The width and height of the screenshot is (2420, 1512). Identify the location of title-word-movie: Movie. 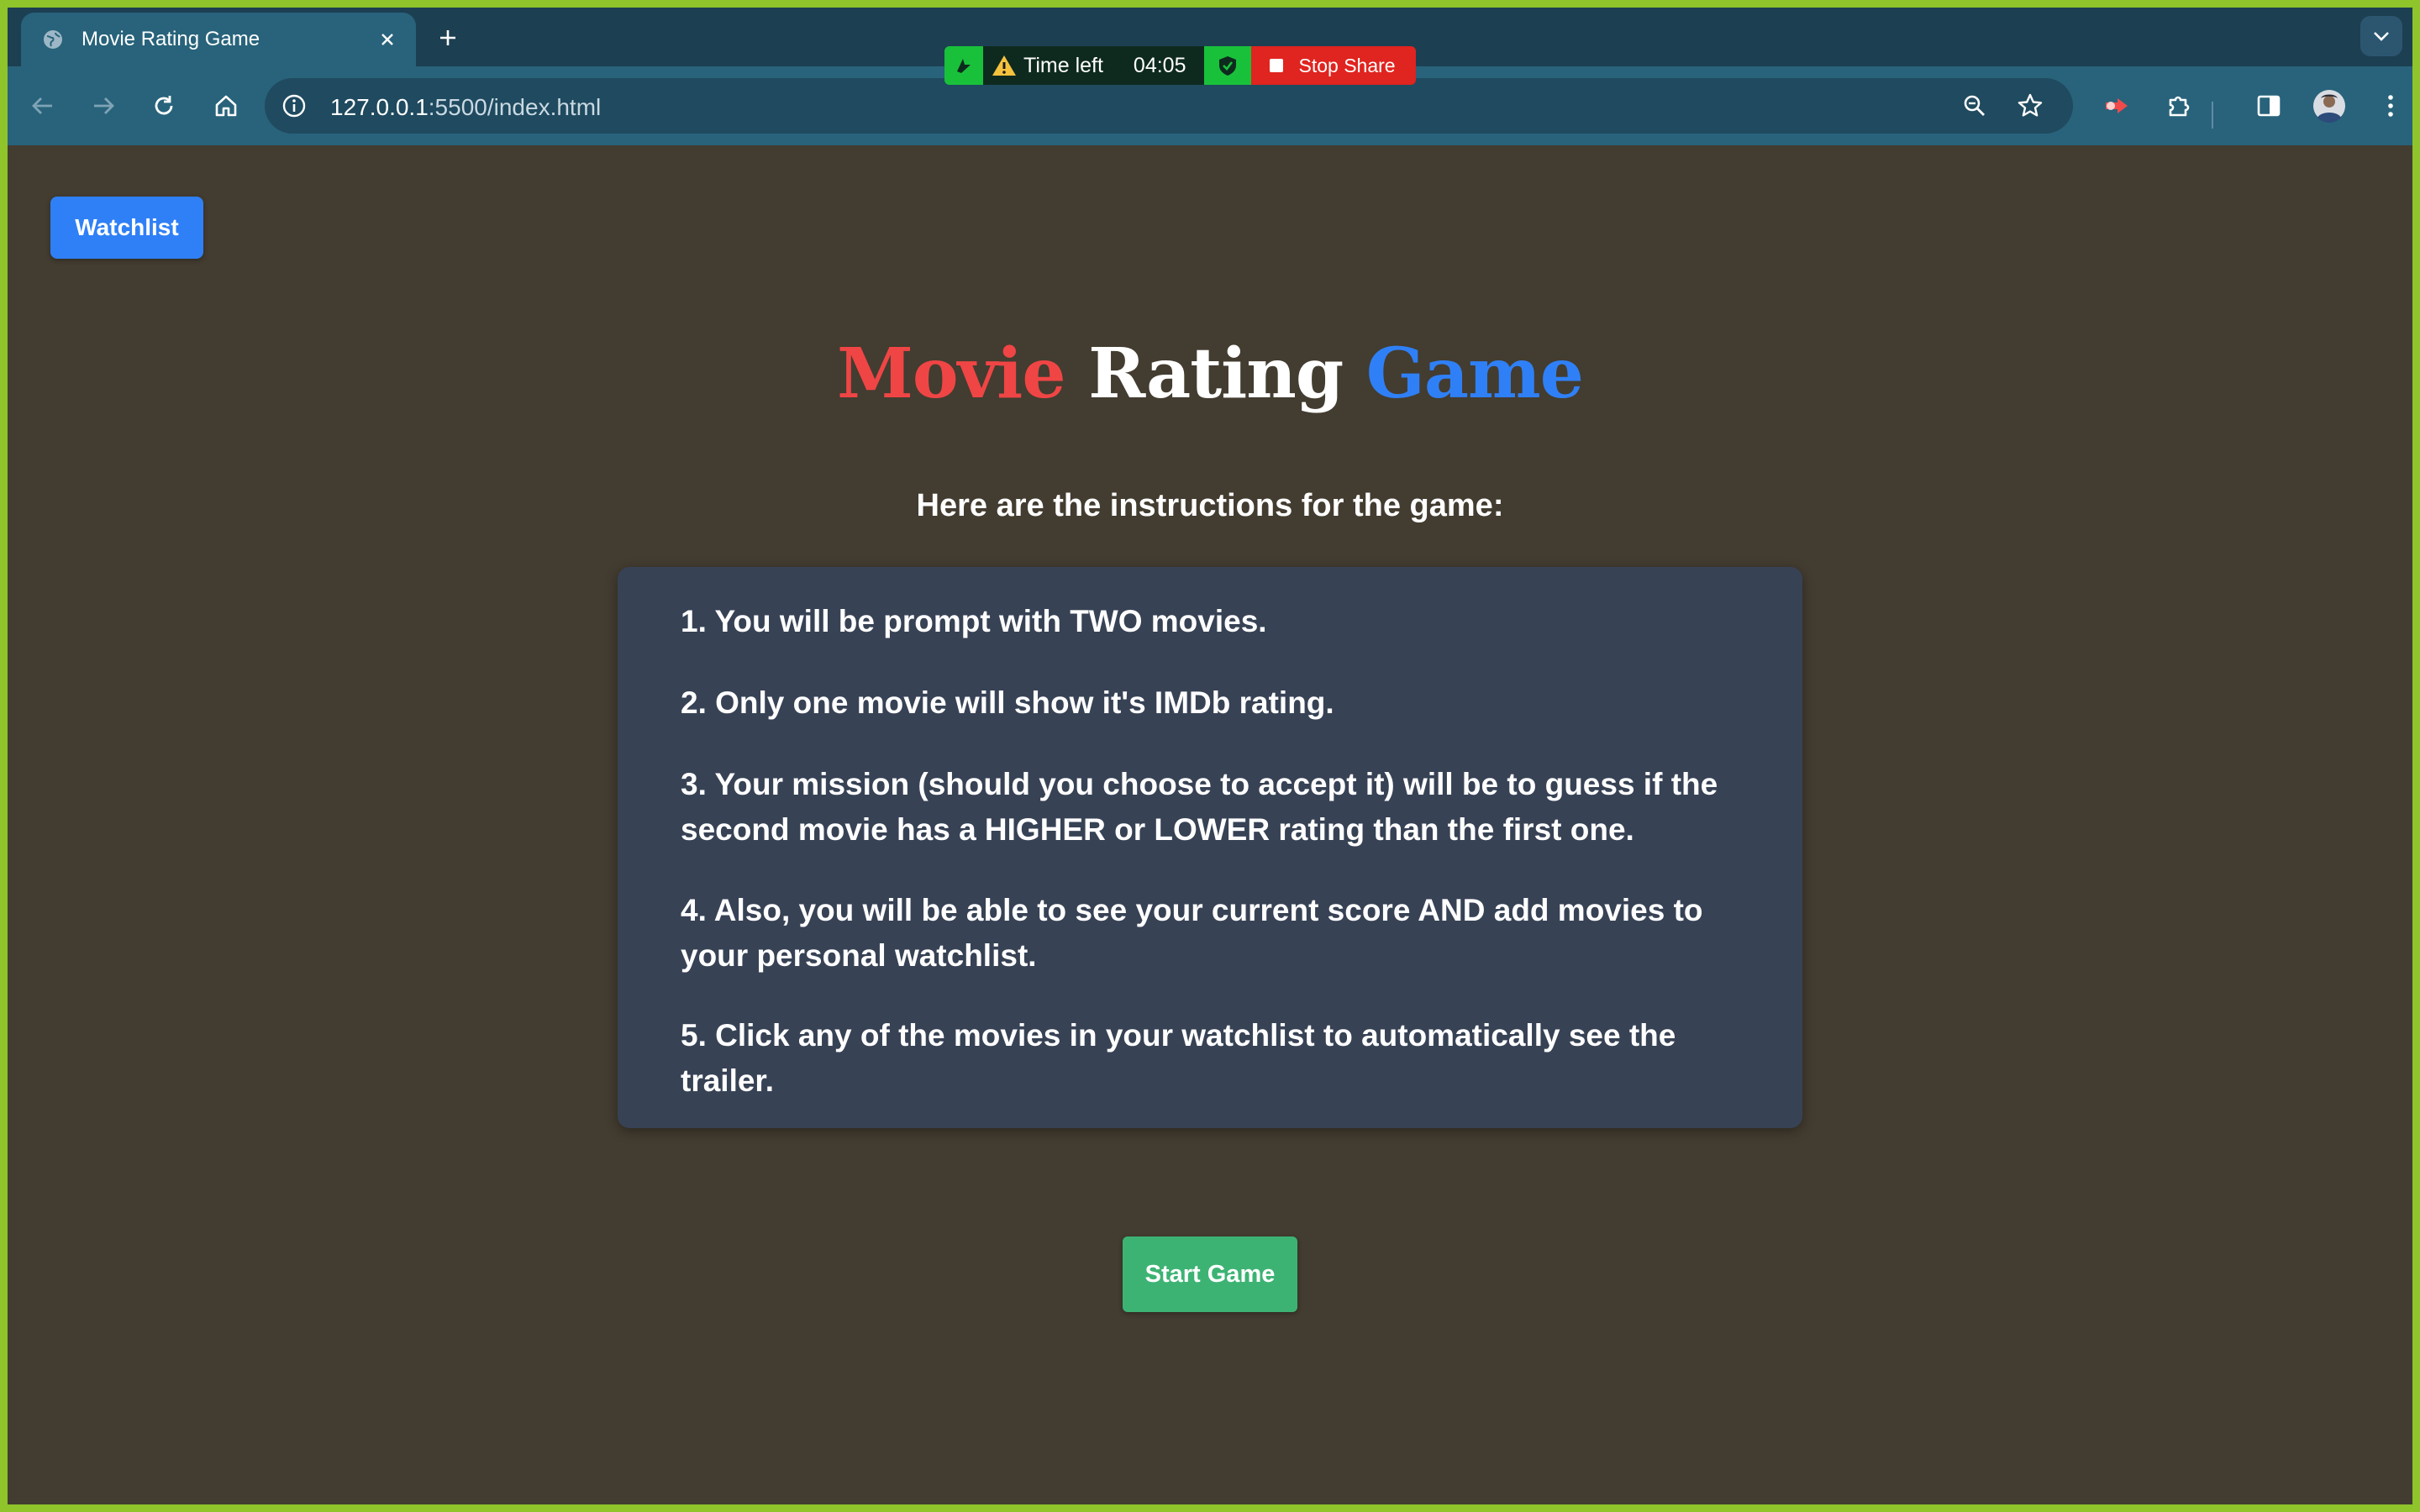
(951, 373).